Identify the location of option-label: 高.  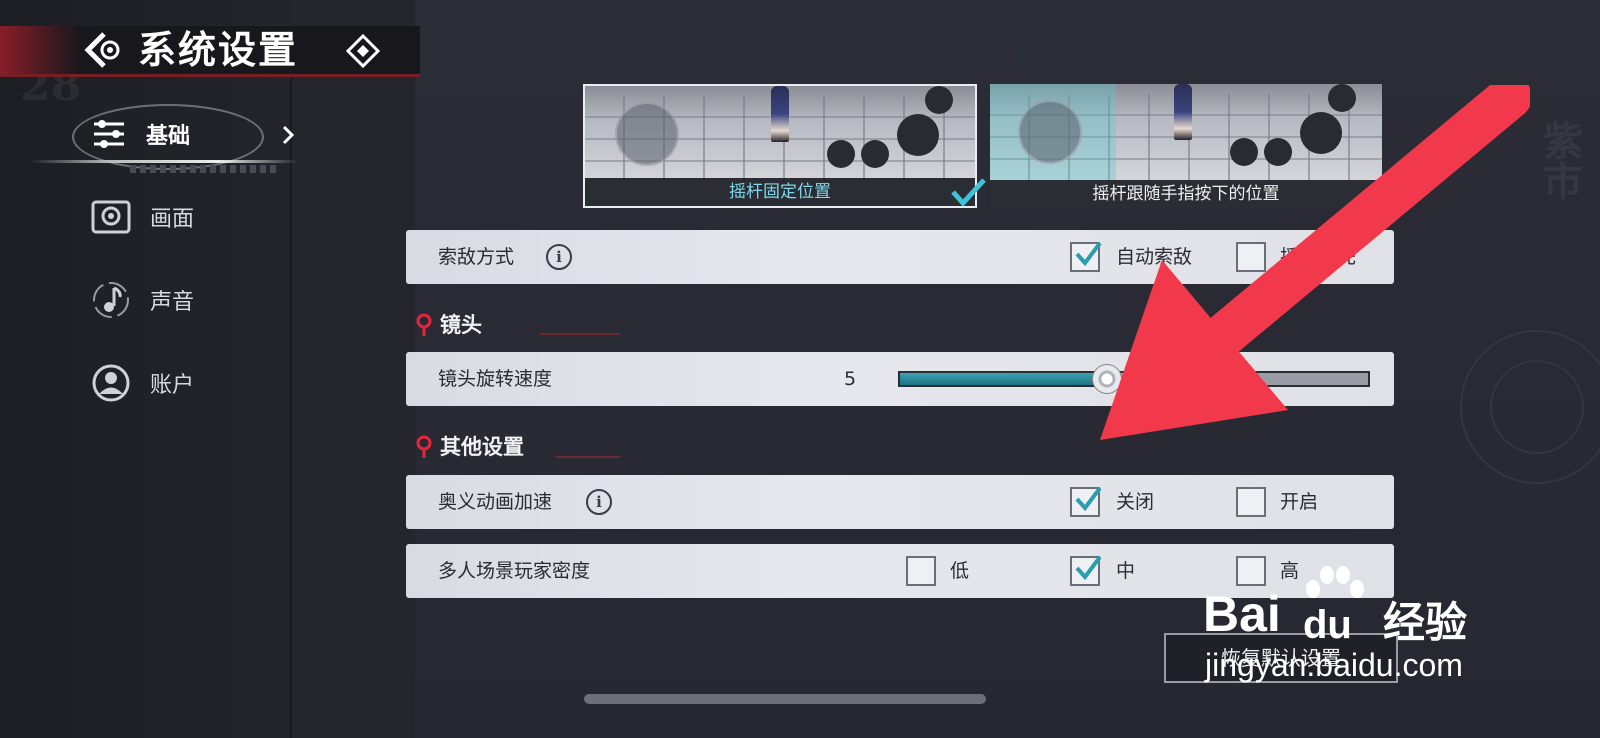
(1290, 571).